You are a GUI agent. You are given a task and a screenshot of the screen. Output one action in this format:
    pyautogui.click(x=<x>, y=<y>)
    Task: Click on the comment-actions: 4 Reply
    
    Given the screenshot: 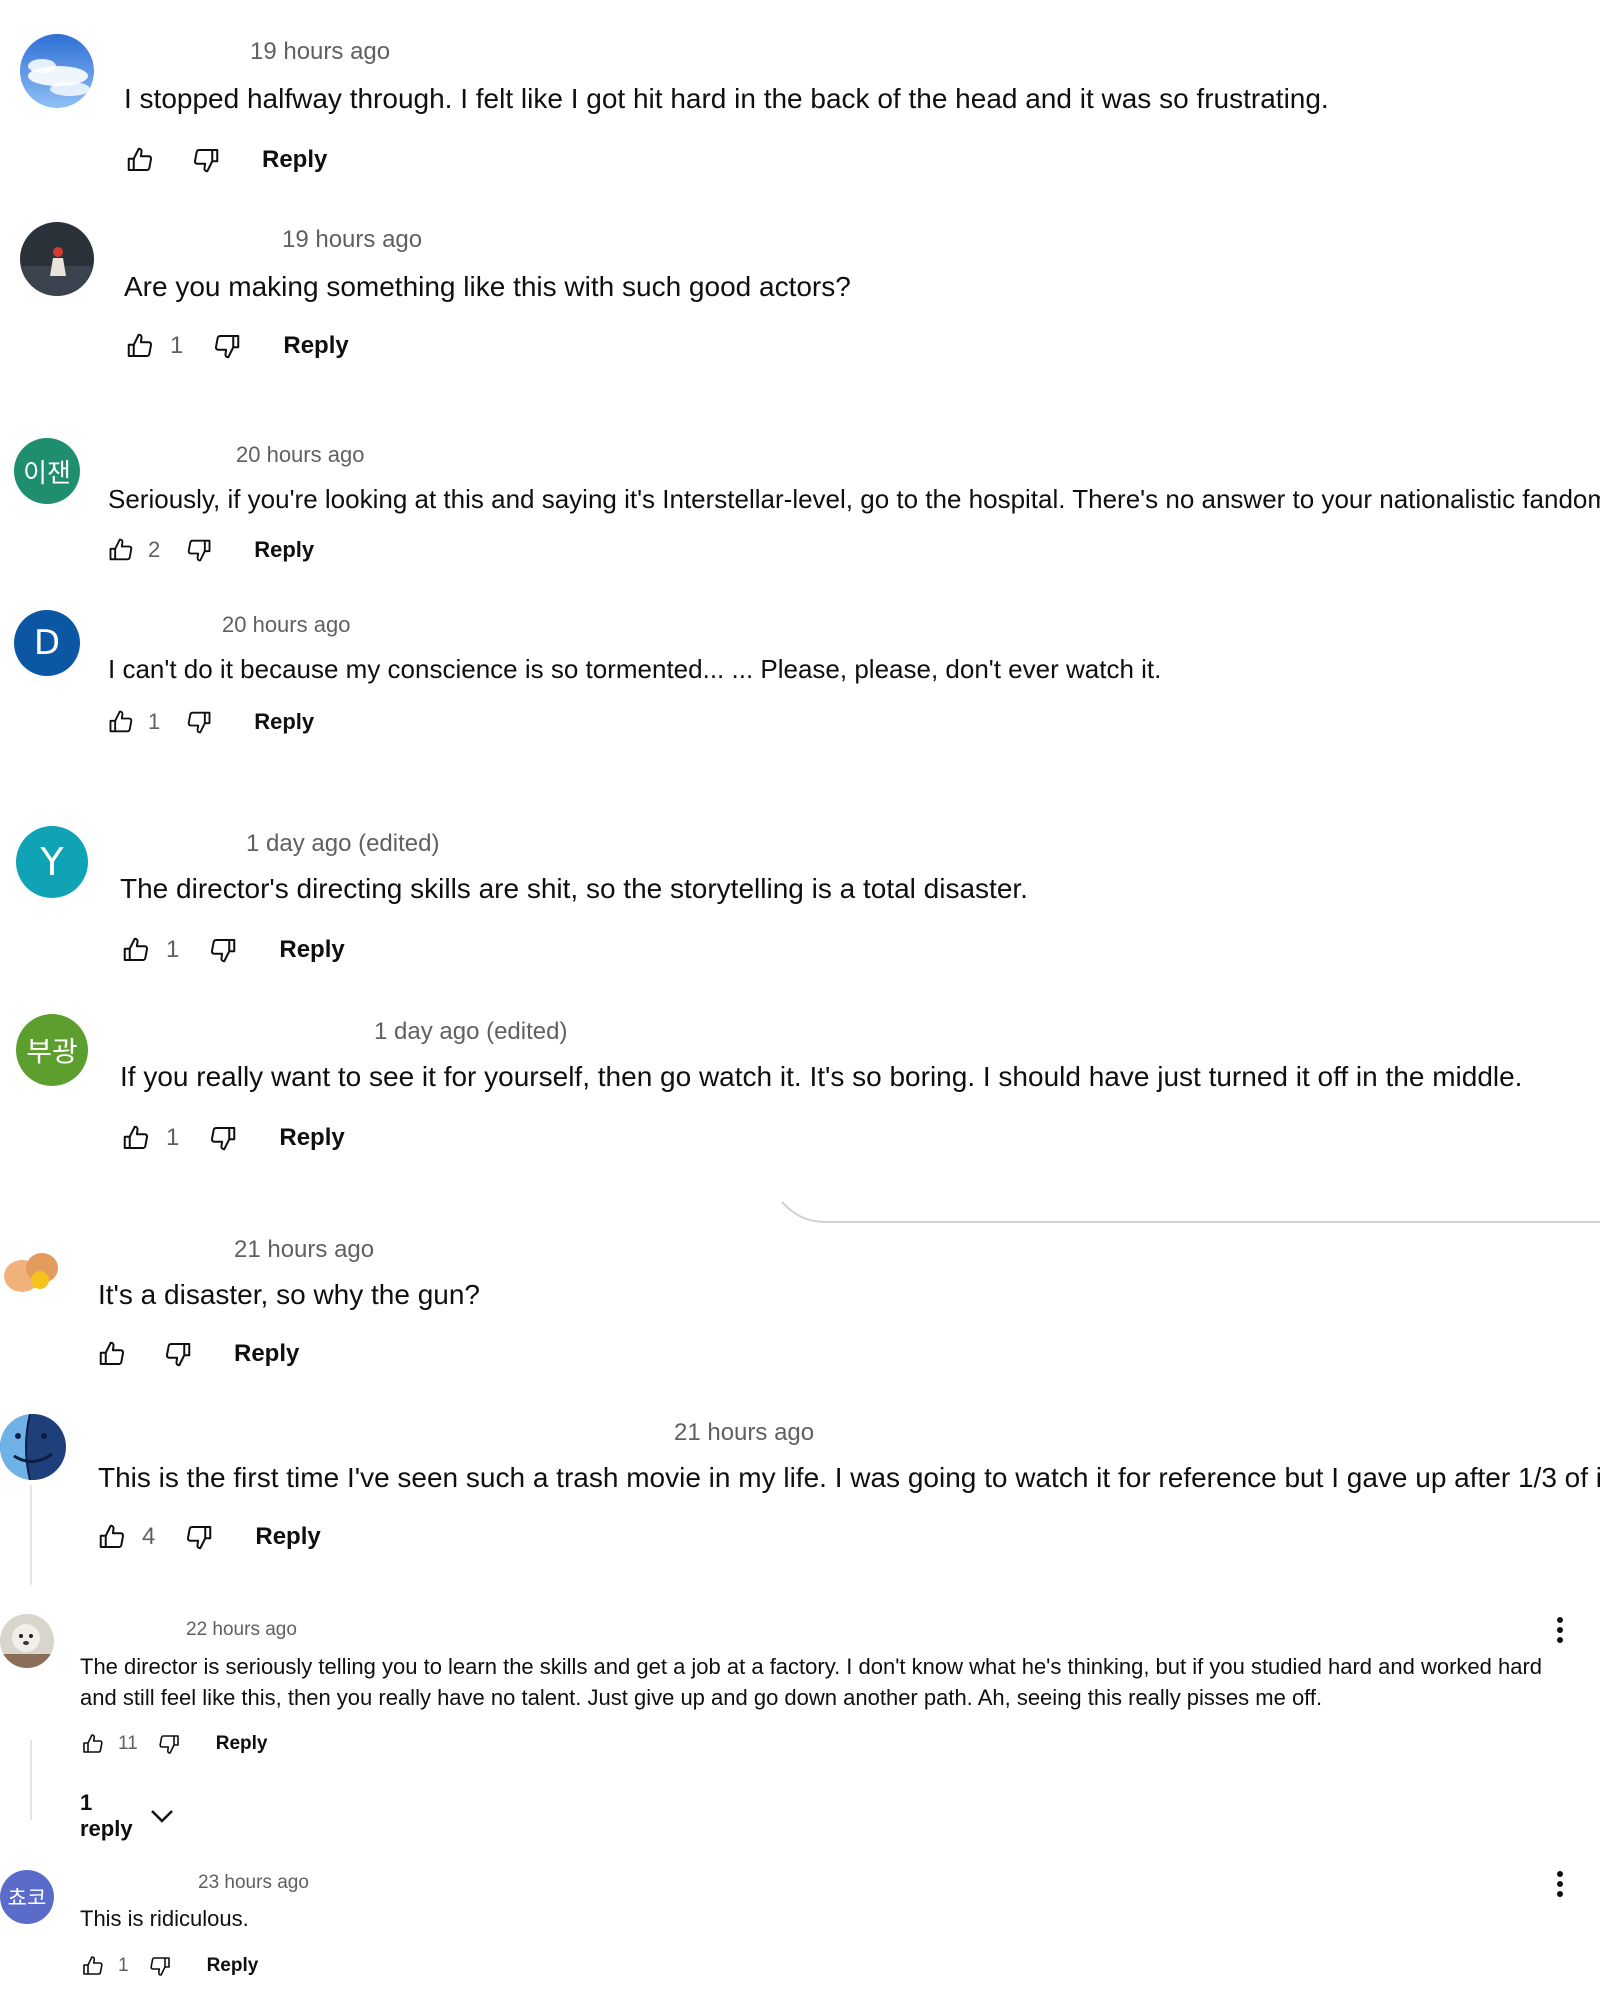 What is the action you would take?
    pyautogui.click(x=208, y=1537)
    